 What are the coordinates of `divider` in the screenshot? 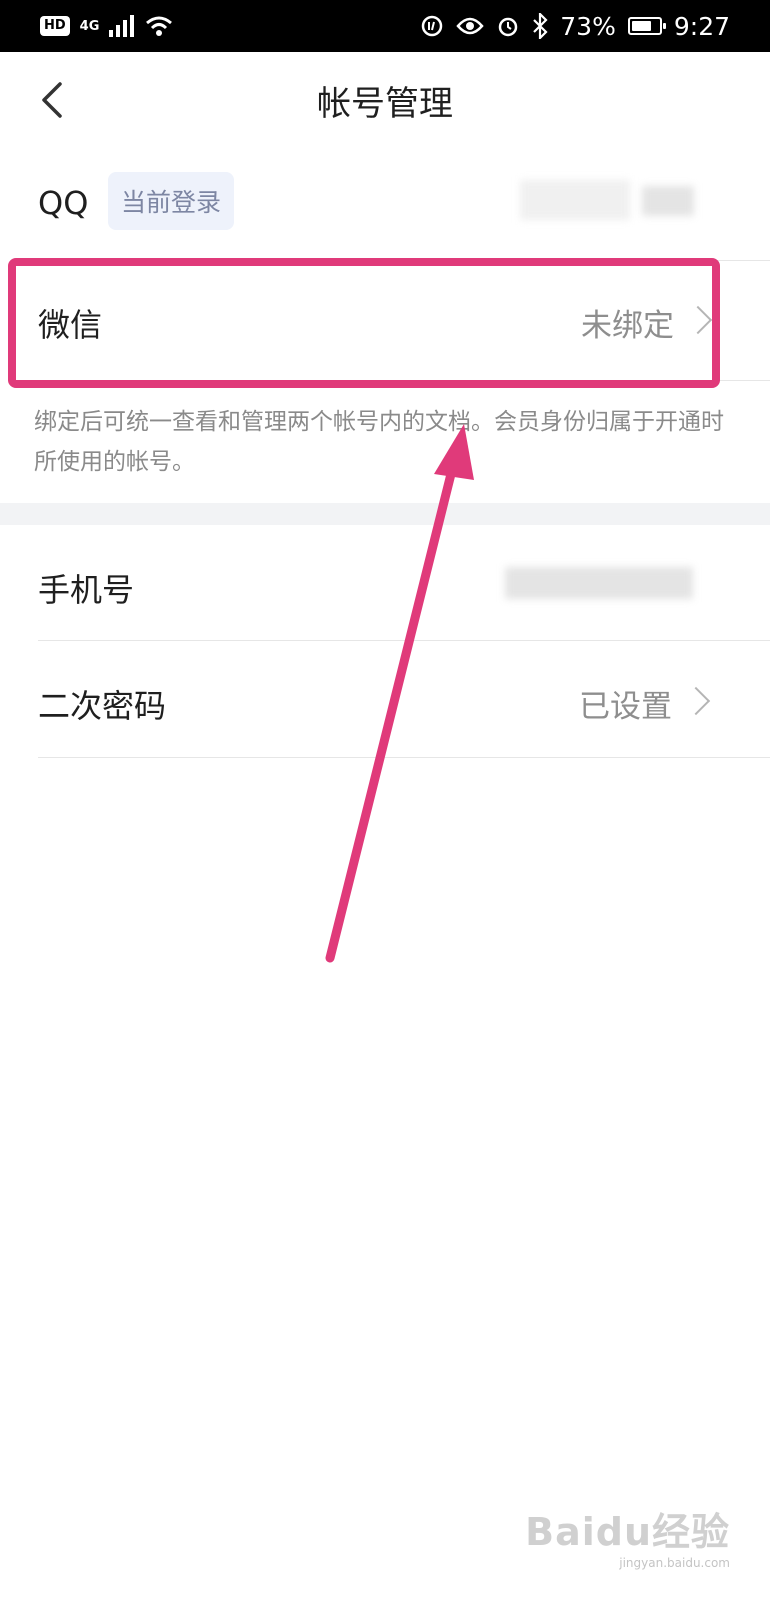 It's located at (404, 757).